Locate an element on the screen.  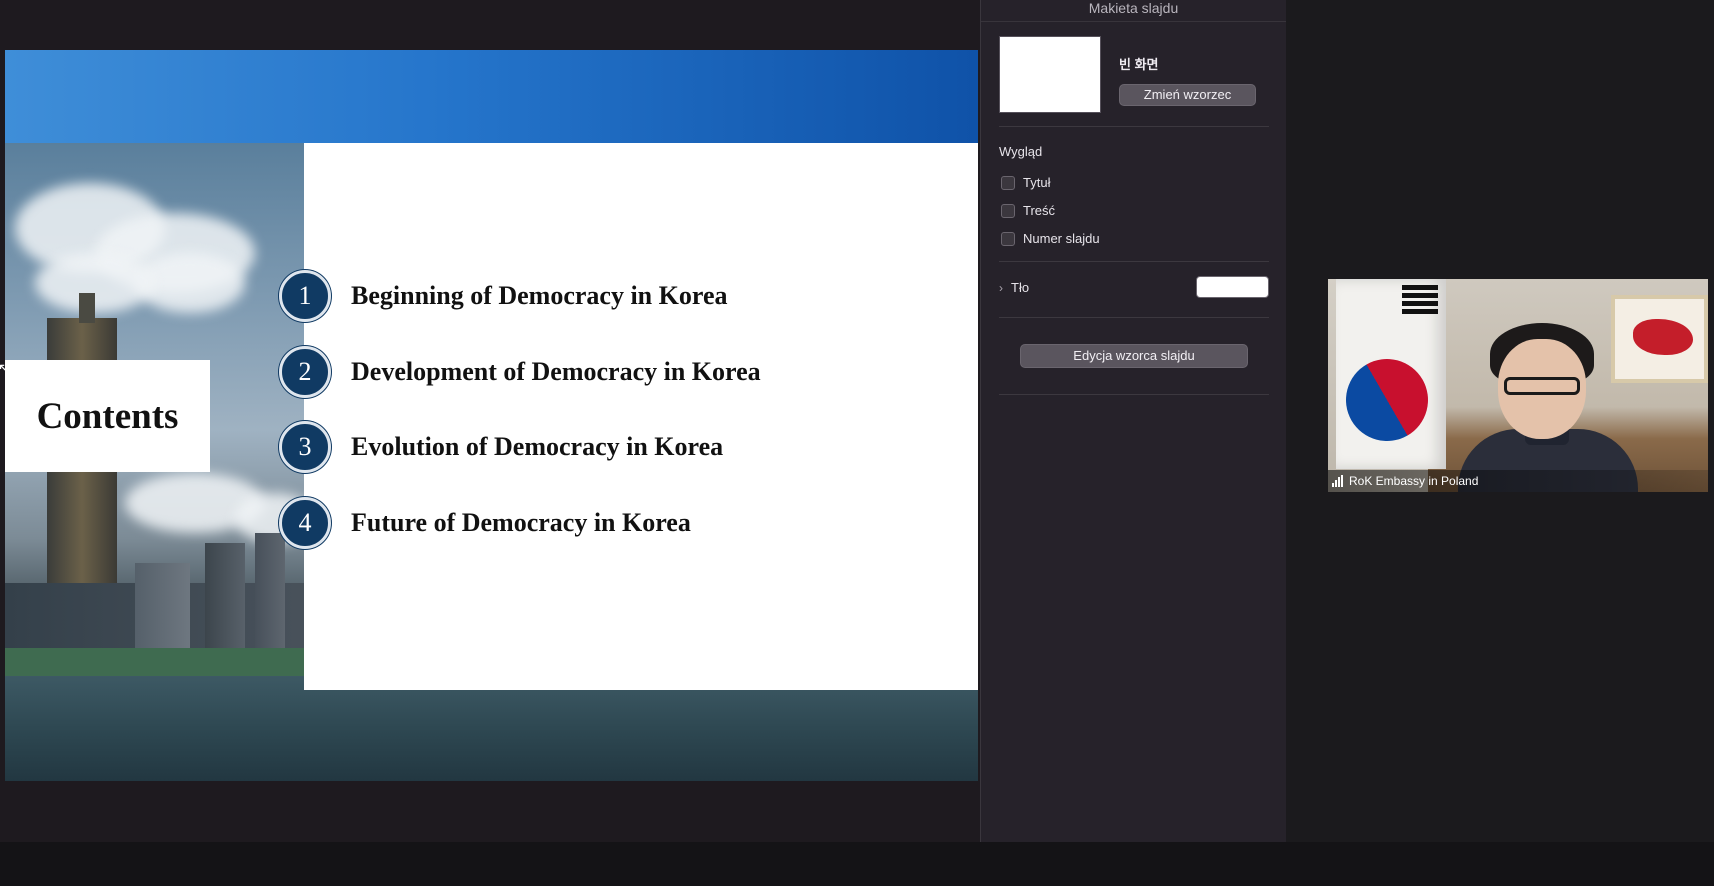
taegeuk-symbol is located at coordinates (1387, 400).